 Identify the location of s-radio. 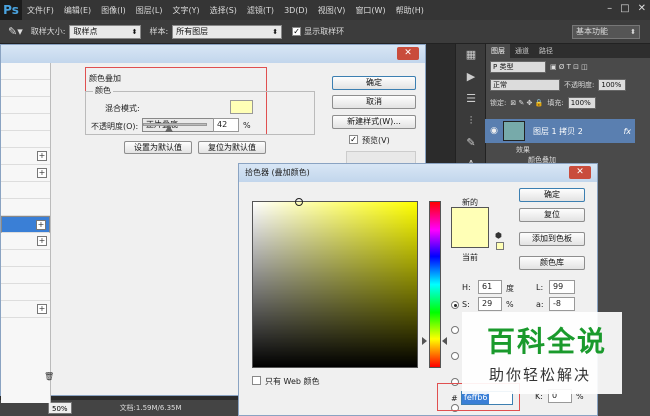
(455, 330).